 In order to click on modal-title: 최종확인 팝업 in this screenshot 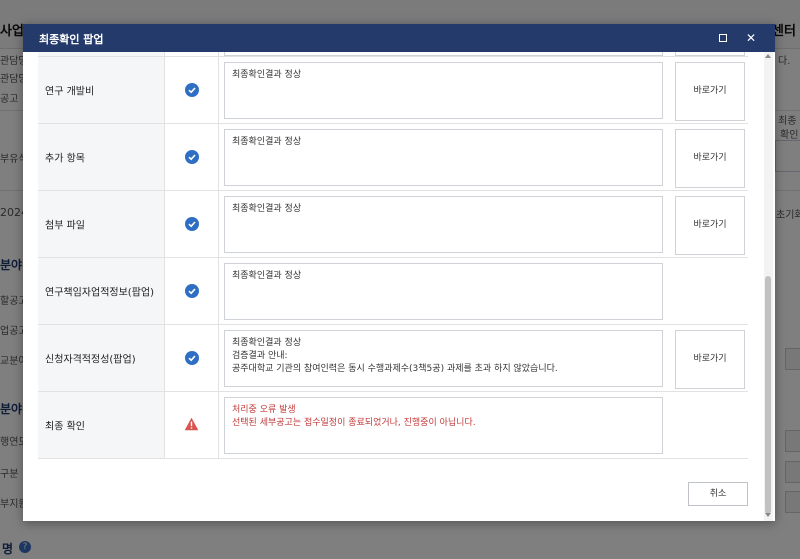, I will do `click(71, 39)`.